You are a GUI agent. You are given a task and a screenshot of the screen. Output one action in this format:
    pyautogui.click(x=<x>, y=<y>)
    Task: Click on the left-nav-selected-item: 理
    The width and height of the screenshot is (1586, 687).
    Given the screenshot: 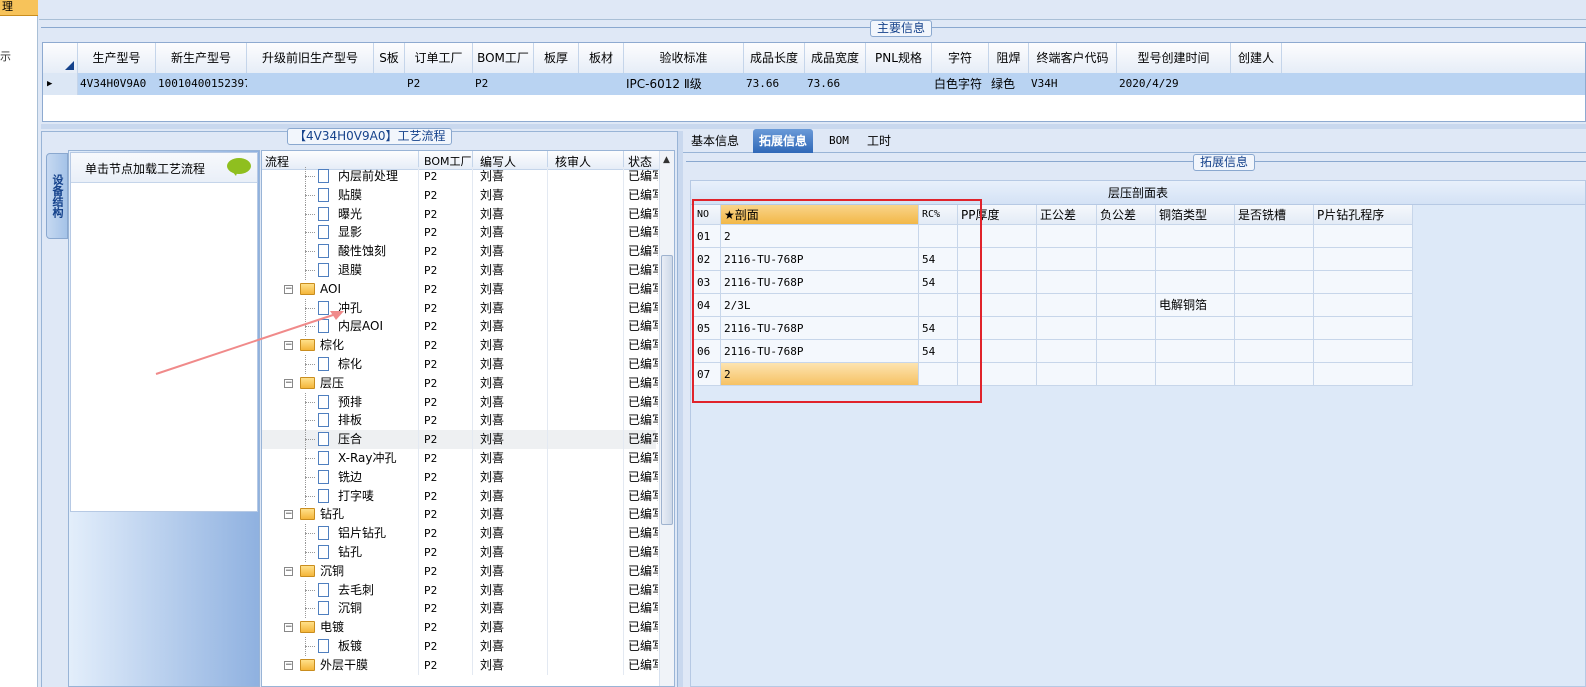 What is the action you would take?
    pyautogui.click(x=19, y=8)
    